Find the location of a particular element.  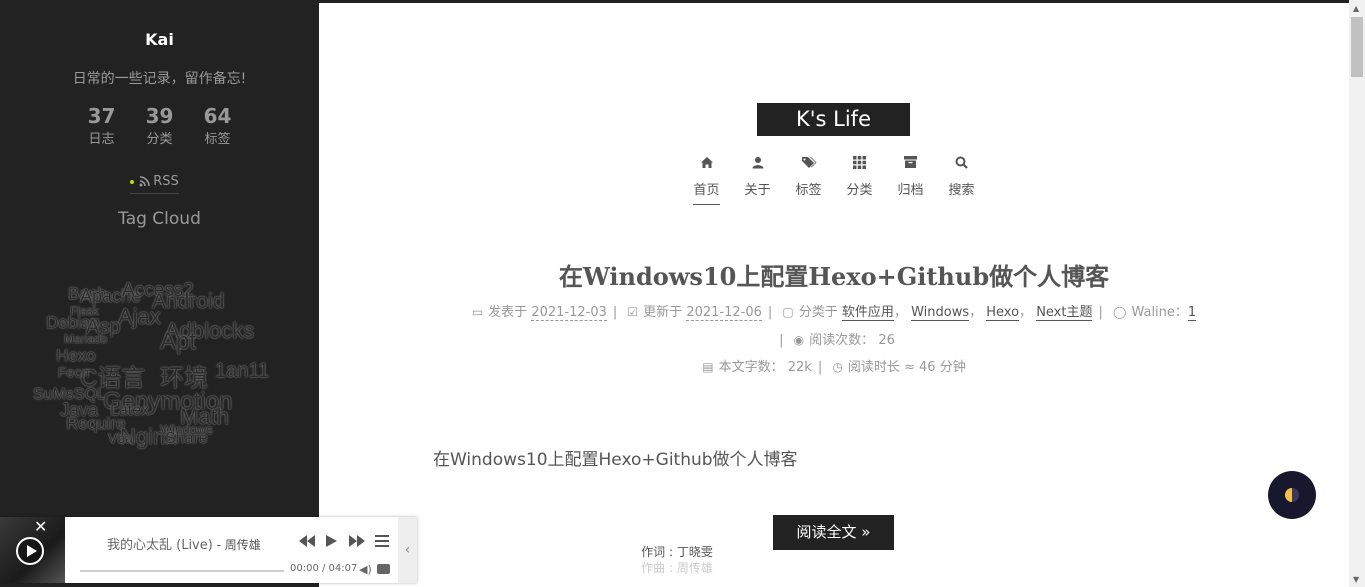

post-title: 在Windows10上配置Hexo+Github做个人博客 is located at coordinates (834, 274).